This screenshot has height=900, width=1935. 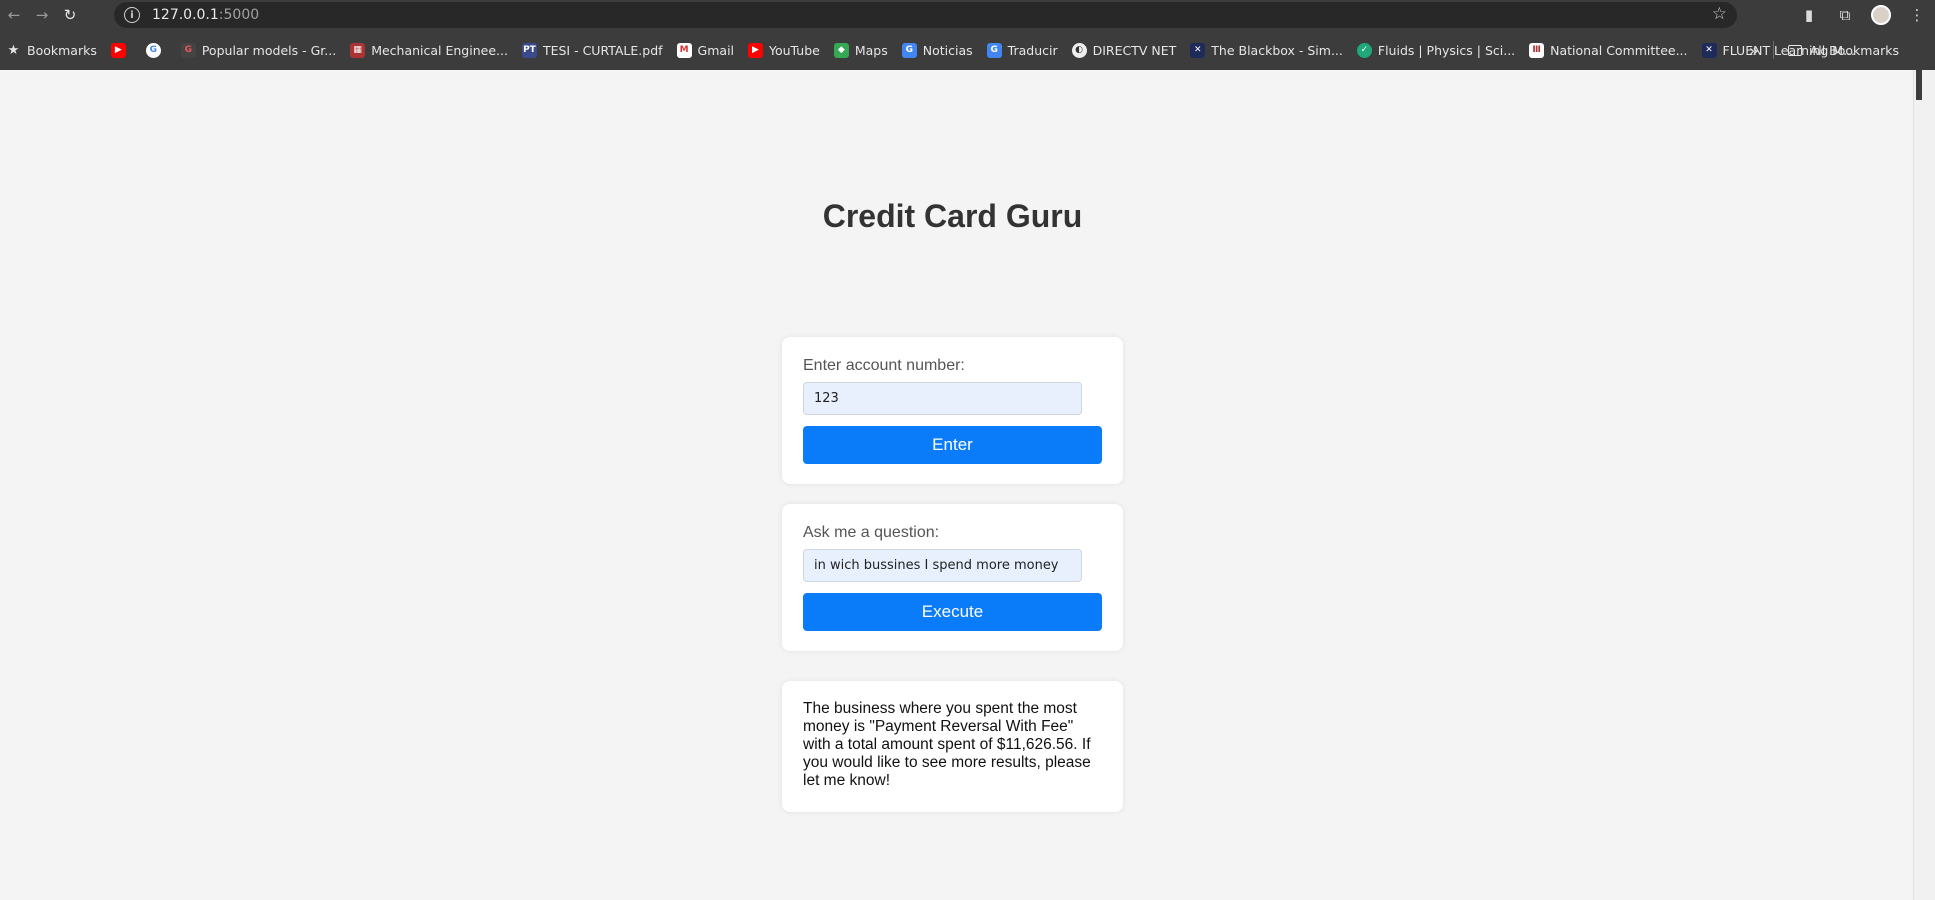 What do you see at coordinates (1794, 50) in the screenshot?
I see `folder-icon` at bounding box center [1794, 50].